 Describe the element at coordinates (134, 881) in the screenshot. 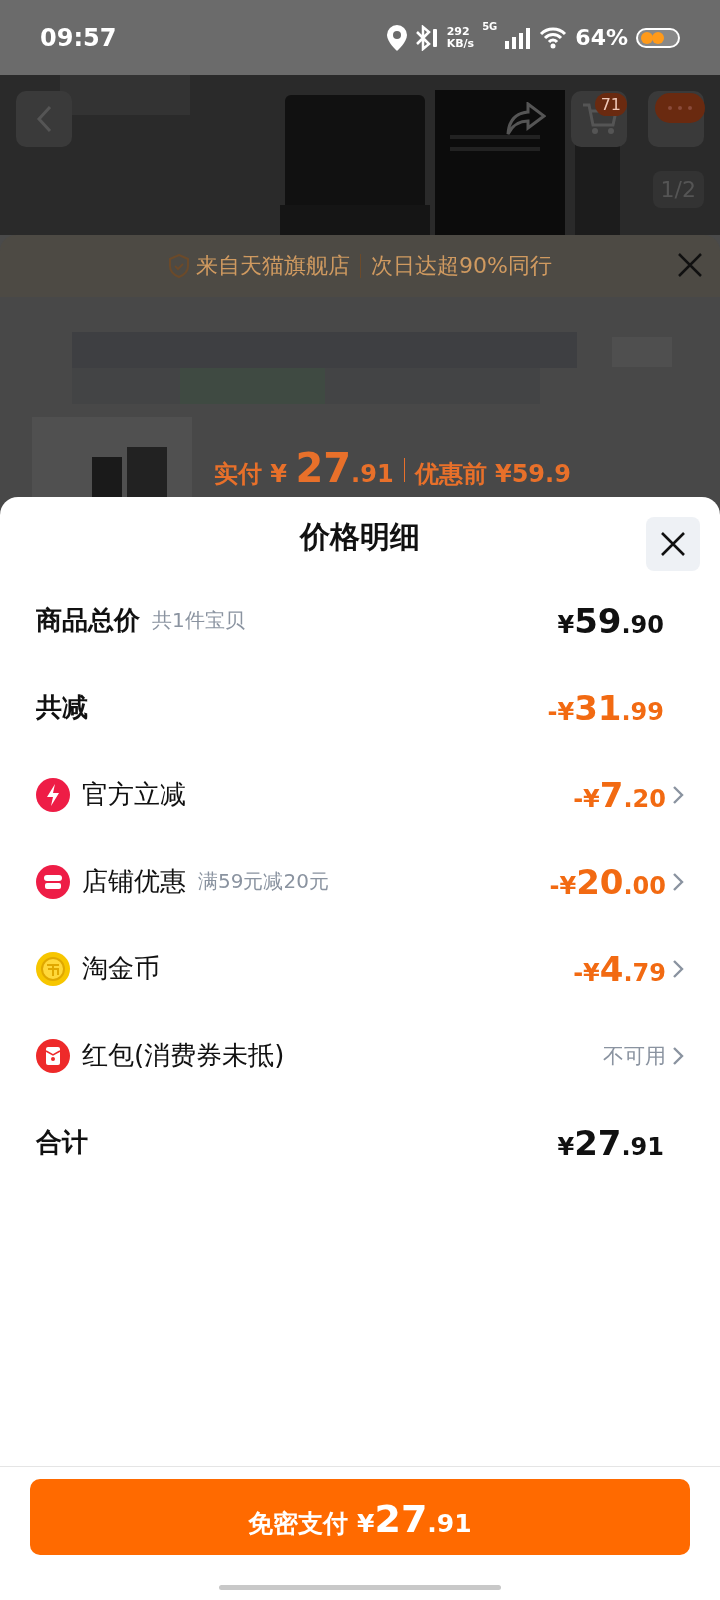

I see `price-row-label: 店铺优惠` at that location.